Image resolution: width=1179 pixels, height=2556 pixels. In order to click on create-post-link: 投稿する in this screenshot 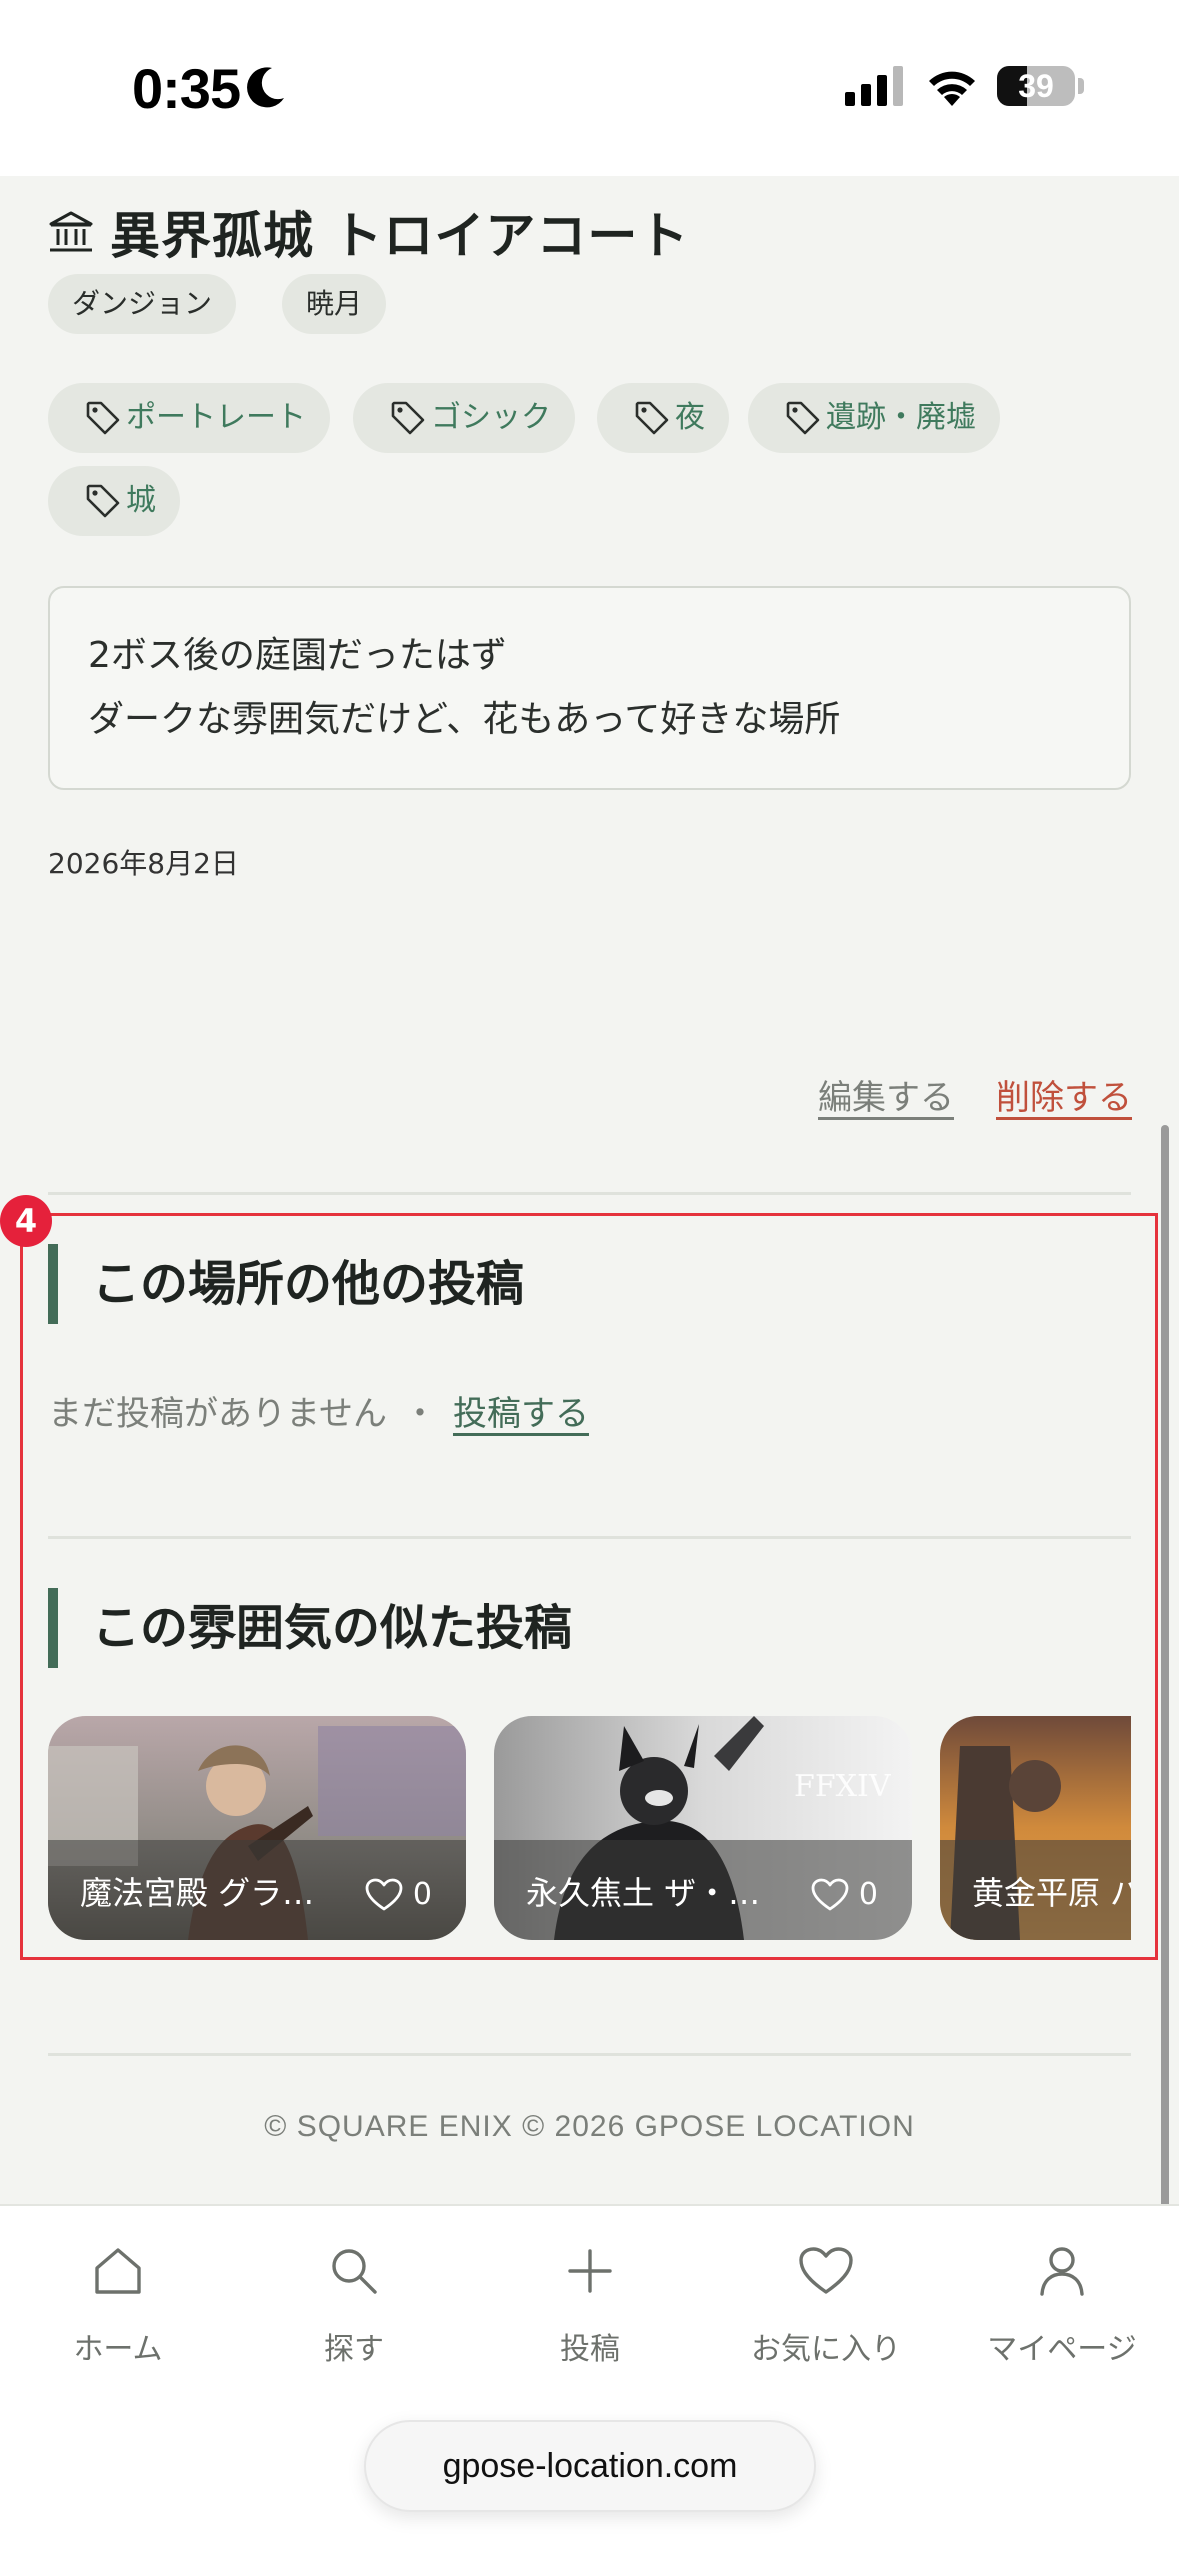, I will do `click(521, 1414)`.